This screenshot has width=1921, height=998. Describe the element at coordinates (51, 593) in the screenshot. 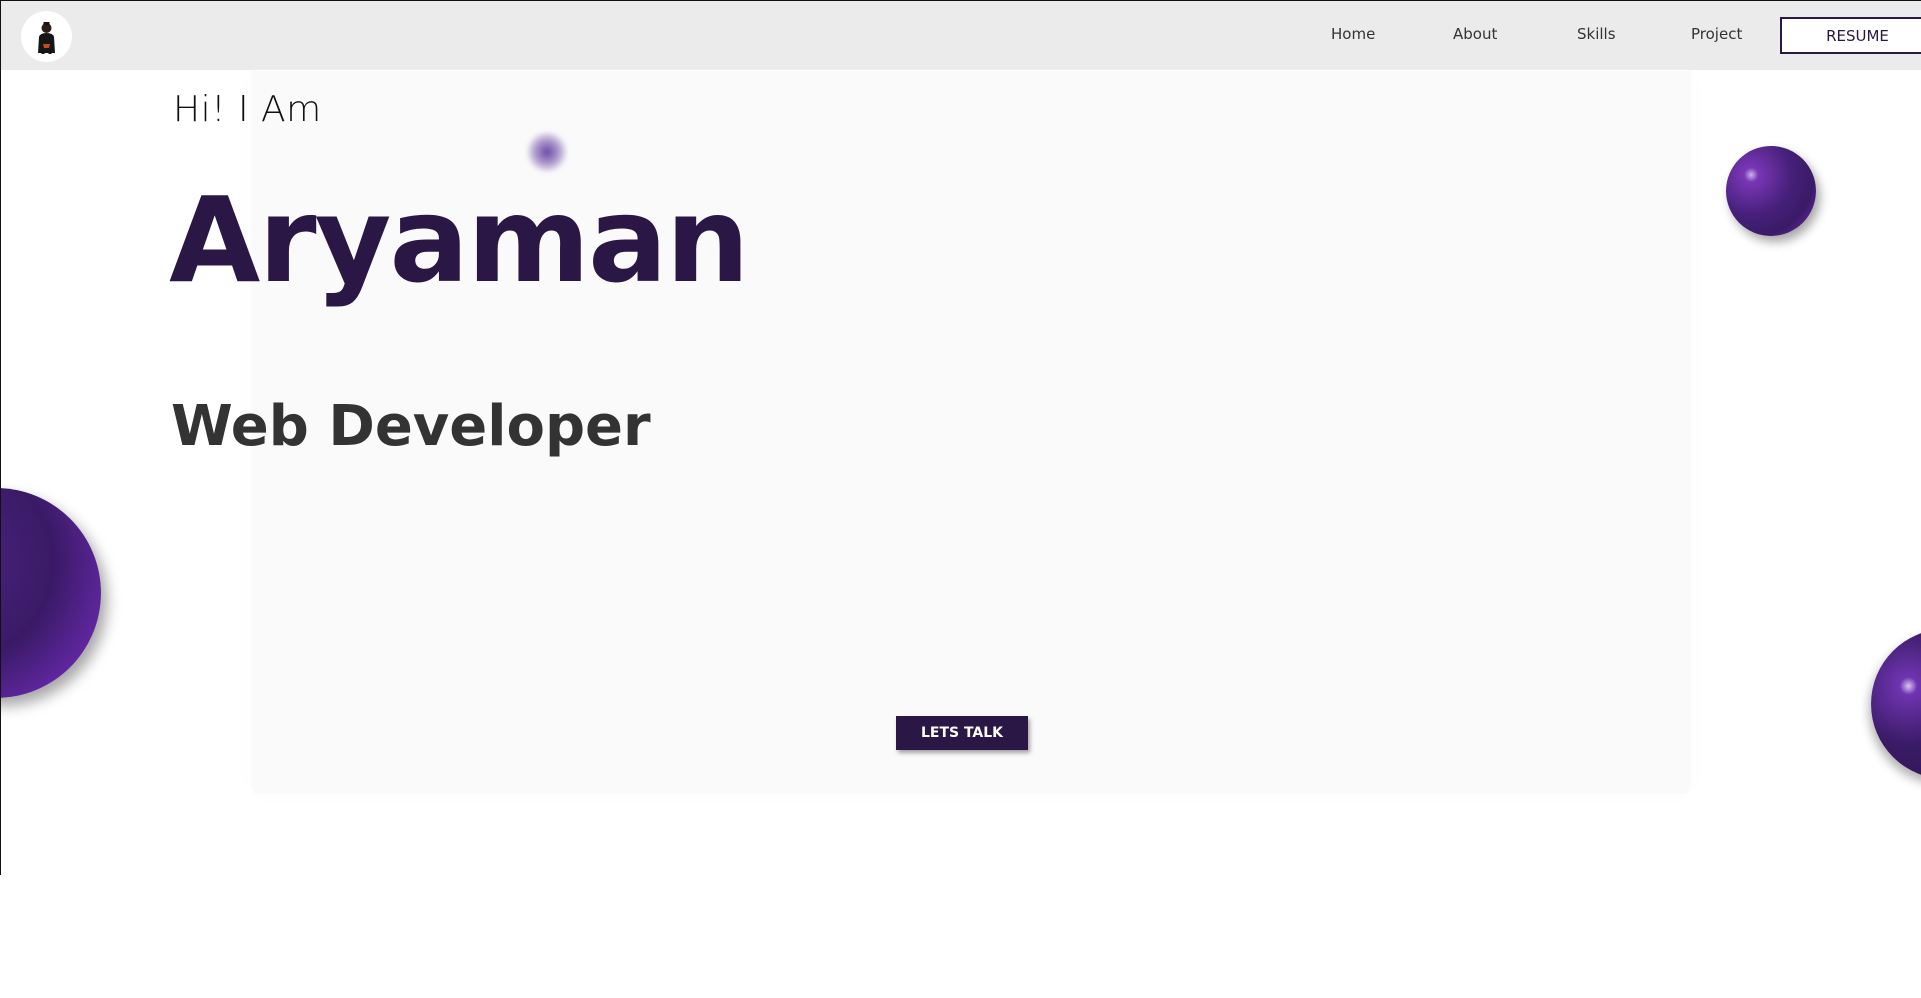

I see `decorative-orb-left` at that location.